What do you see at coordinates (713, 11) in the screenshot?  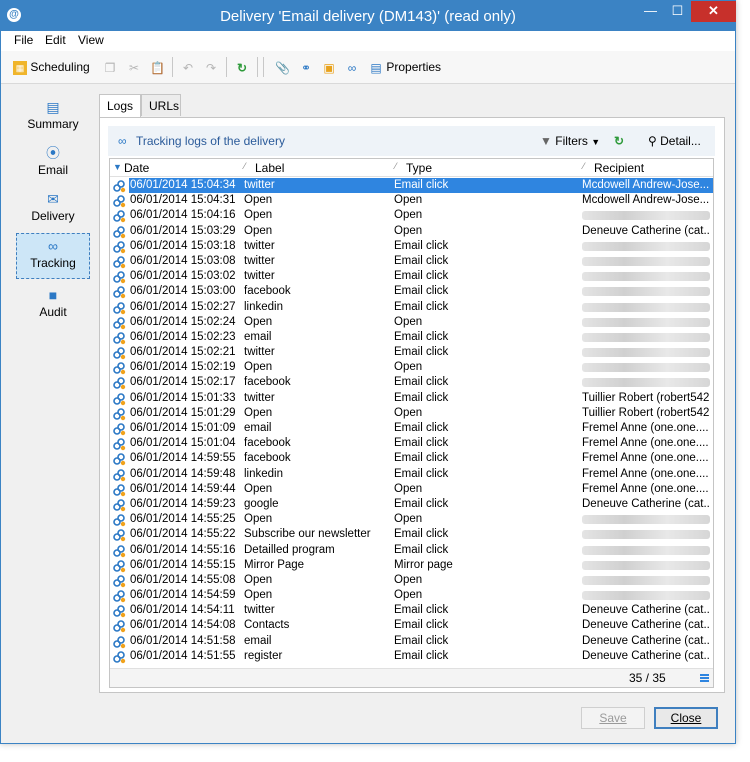 I see `close-window-button: ✕` at bounding box center [713, 11].